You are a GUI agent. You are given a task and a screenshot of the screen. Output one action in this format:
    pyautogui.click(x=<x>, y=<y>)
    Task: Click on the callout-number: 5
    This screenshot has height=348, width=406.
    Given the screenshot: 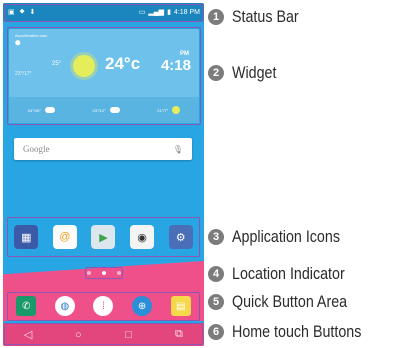 What is the action you would take?
    pyautogui.click(x=216, y=302)
    